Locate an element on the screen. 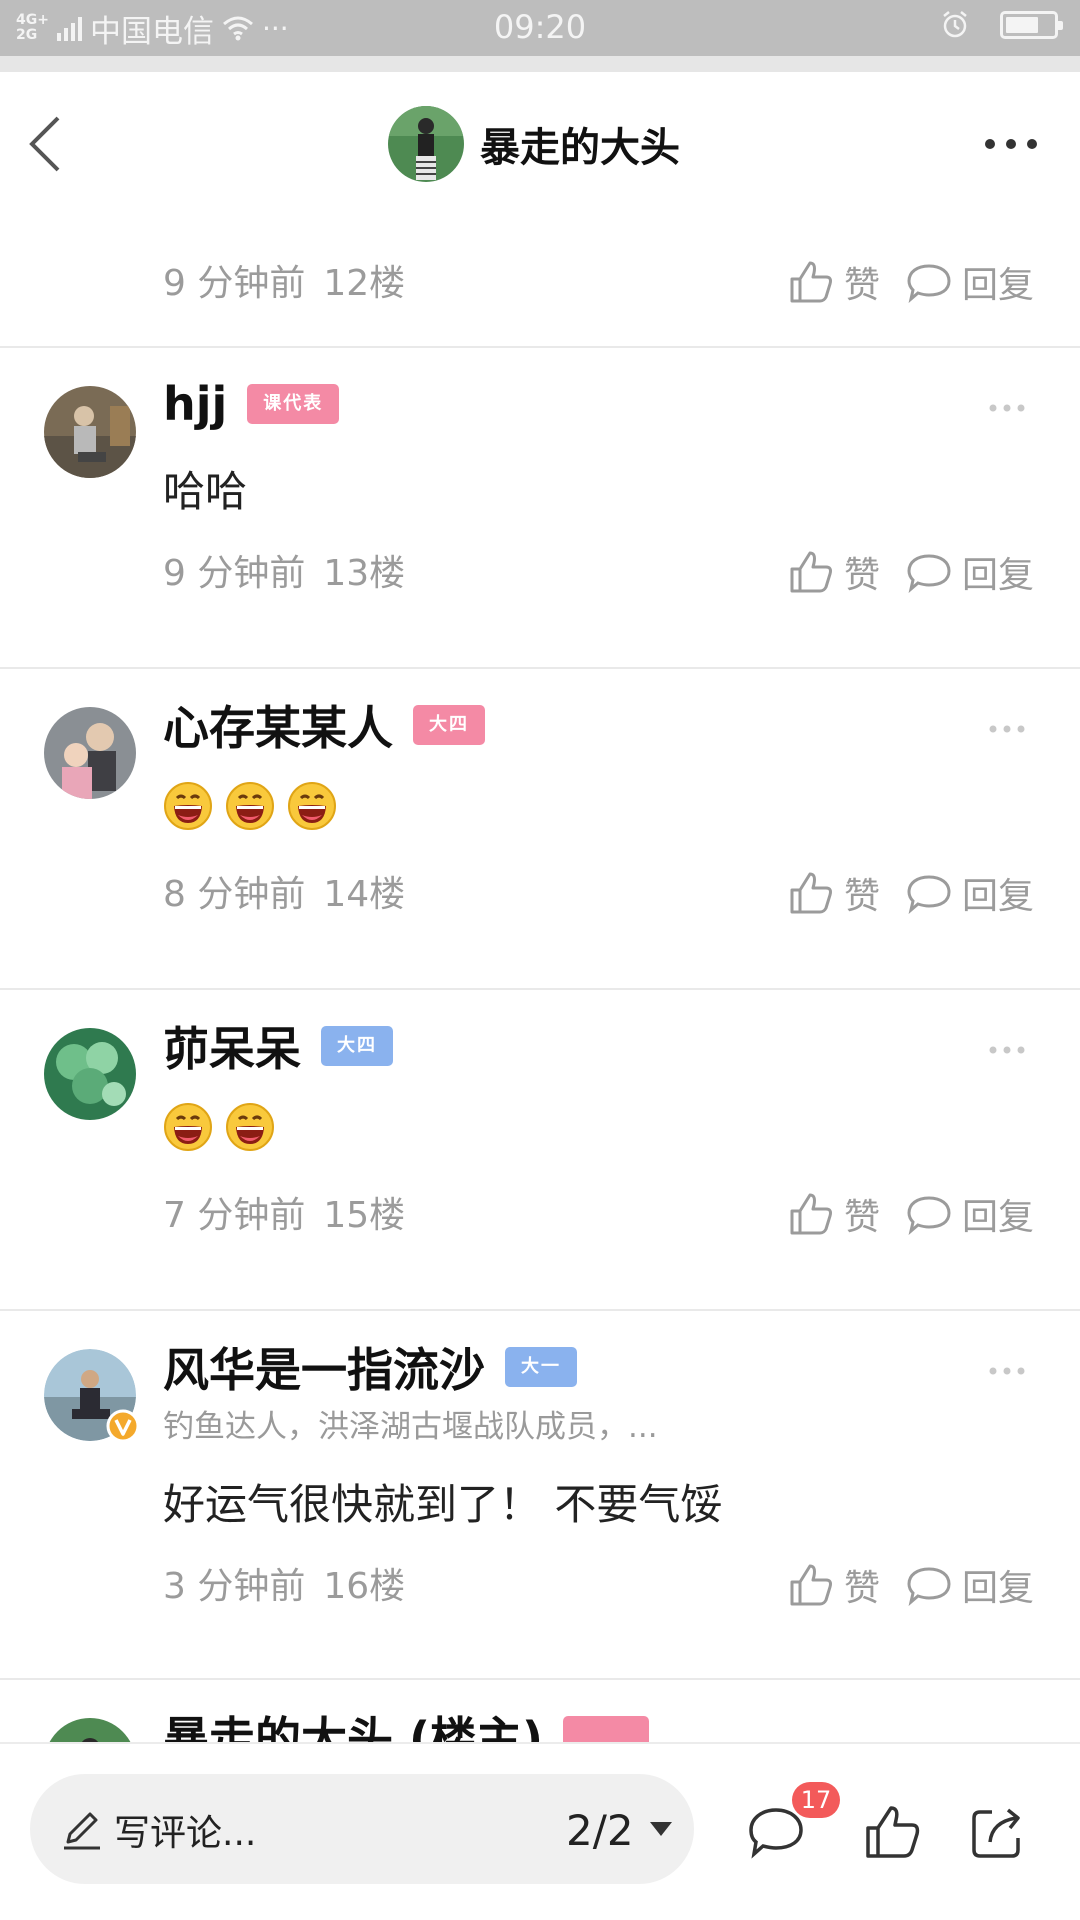 Image resolution: width=1080 pixels, height=1920 pixels. comment-row: 9 分钟前 12楼 赞 回复 is located at coordinates (540, 282).